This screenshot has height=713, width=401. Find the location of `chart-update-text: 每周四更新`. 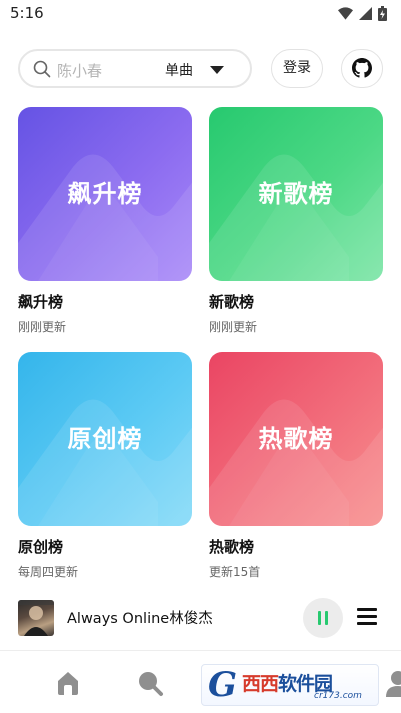

chart-update-text: 每周四更新 is located at coordinates (48, 572).